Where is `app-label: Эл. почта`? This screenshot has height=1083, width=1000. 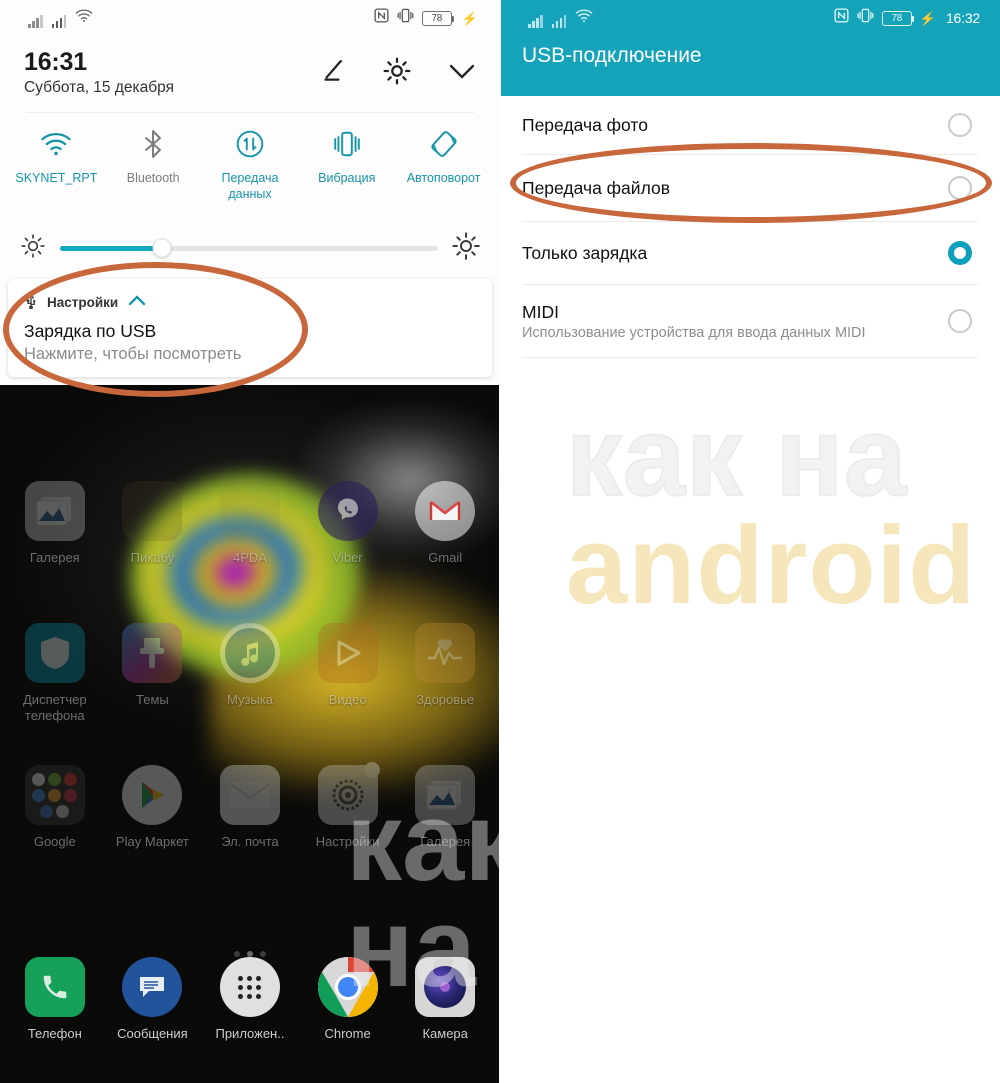 app-label: Эл. почта is located at coordinates (250, 841).